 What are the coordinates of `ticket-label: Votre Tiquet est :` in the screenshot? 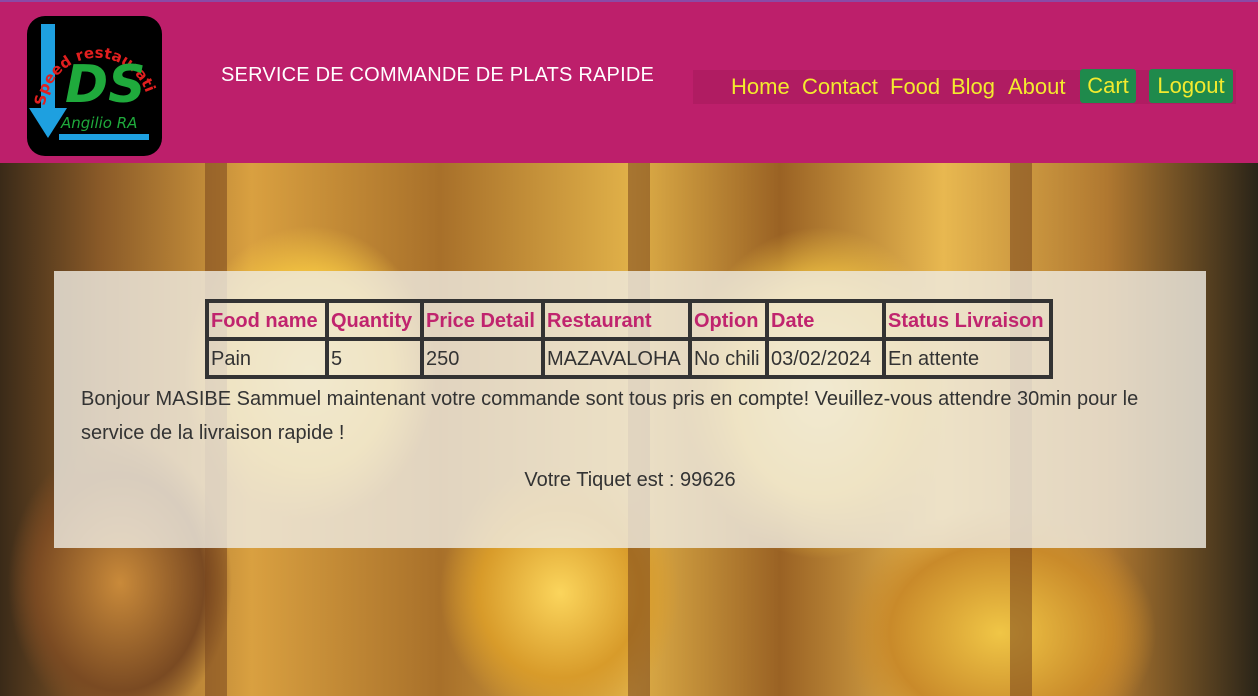 It's located at (599, 480).